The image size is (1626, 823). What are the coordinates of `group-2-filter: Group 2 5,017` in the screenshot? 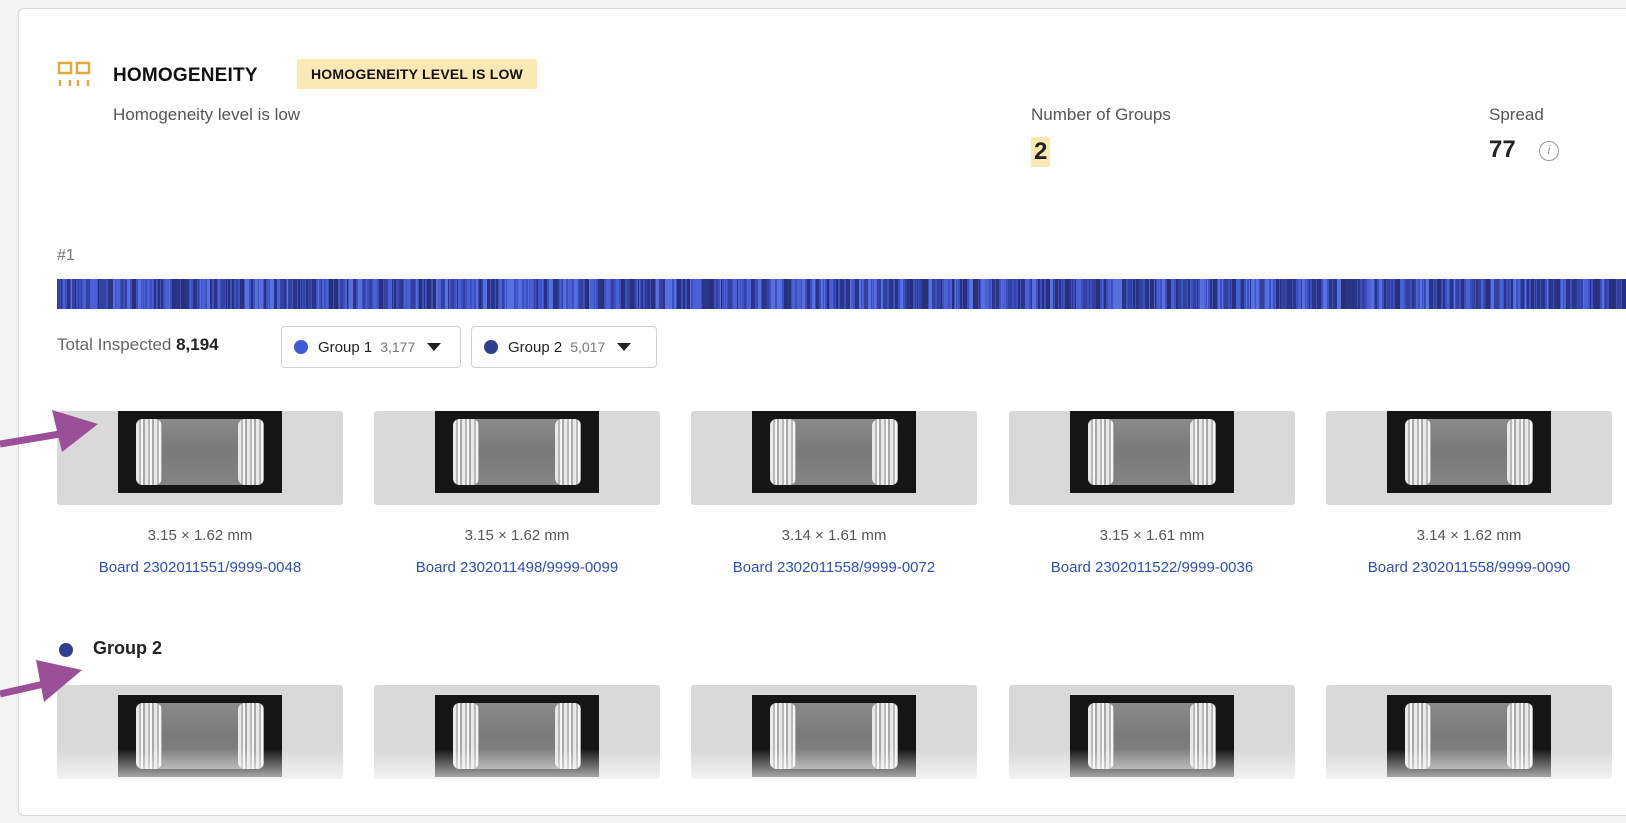 It's located at (564, 347).